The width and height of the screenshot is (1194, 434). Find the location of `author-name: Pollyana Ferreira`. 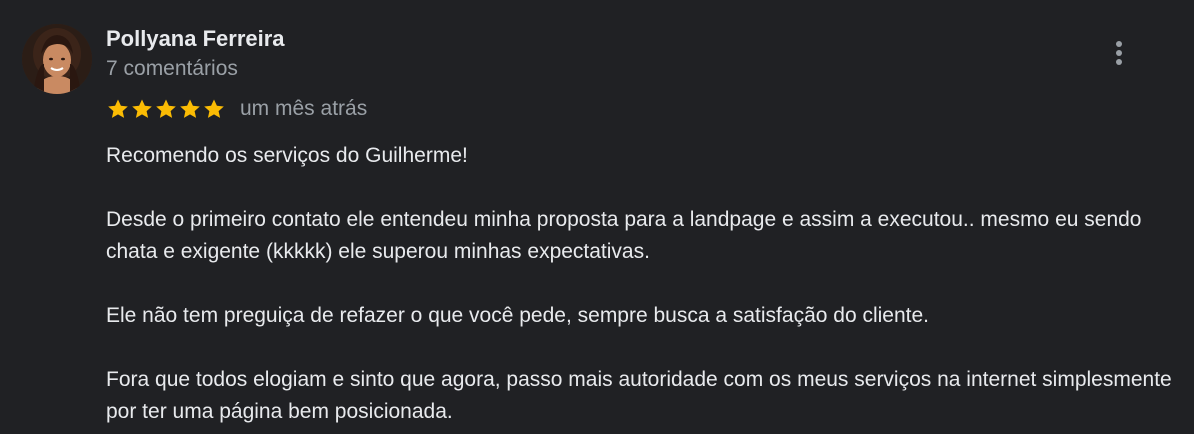

author-name: Pollyana Ferreira is located at coordinates (195, 39).